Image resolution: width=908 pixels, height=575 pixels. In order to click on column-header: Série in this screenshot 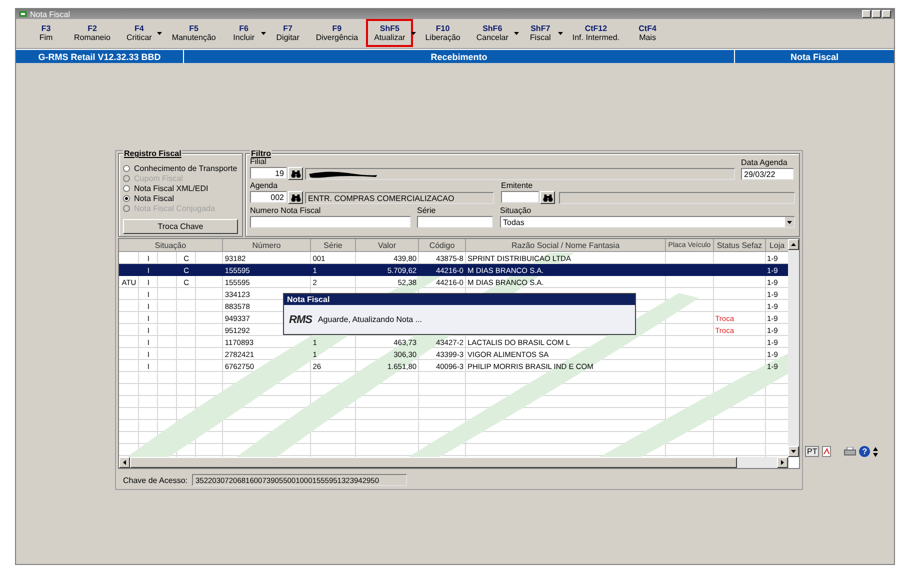, I will do `click(333, 245)`.